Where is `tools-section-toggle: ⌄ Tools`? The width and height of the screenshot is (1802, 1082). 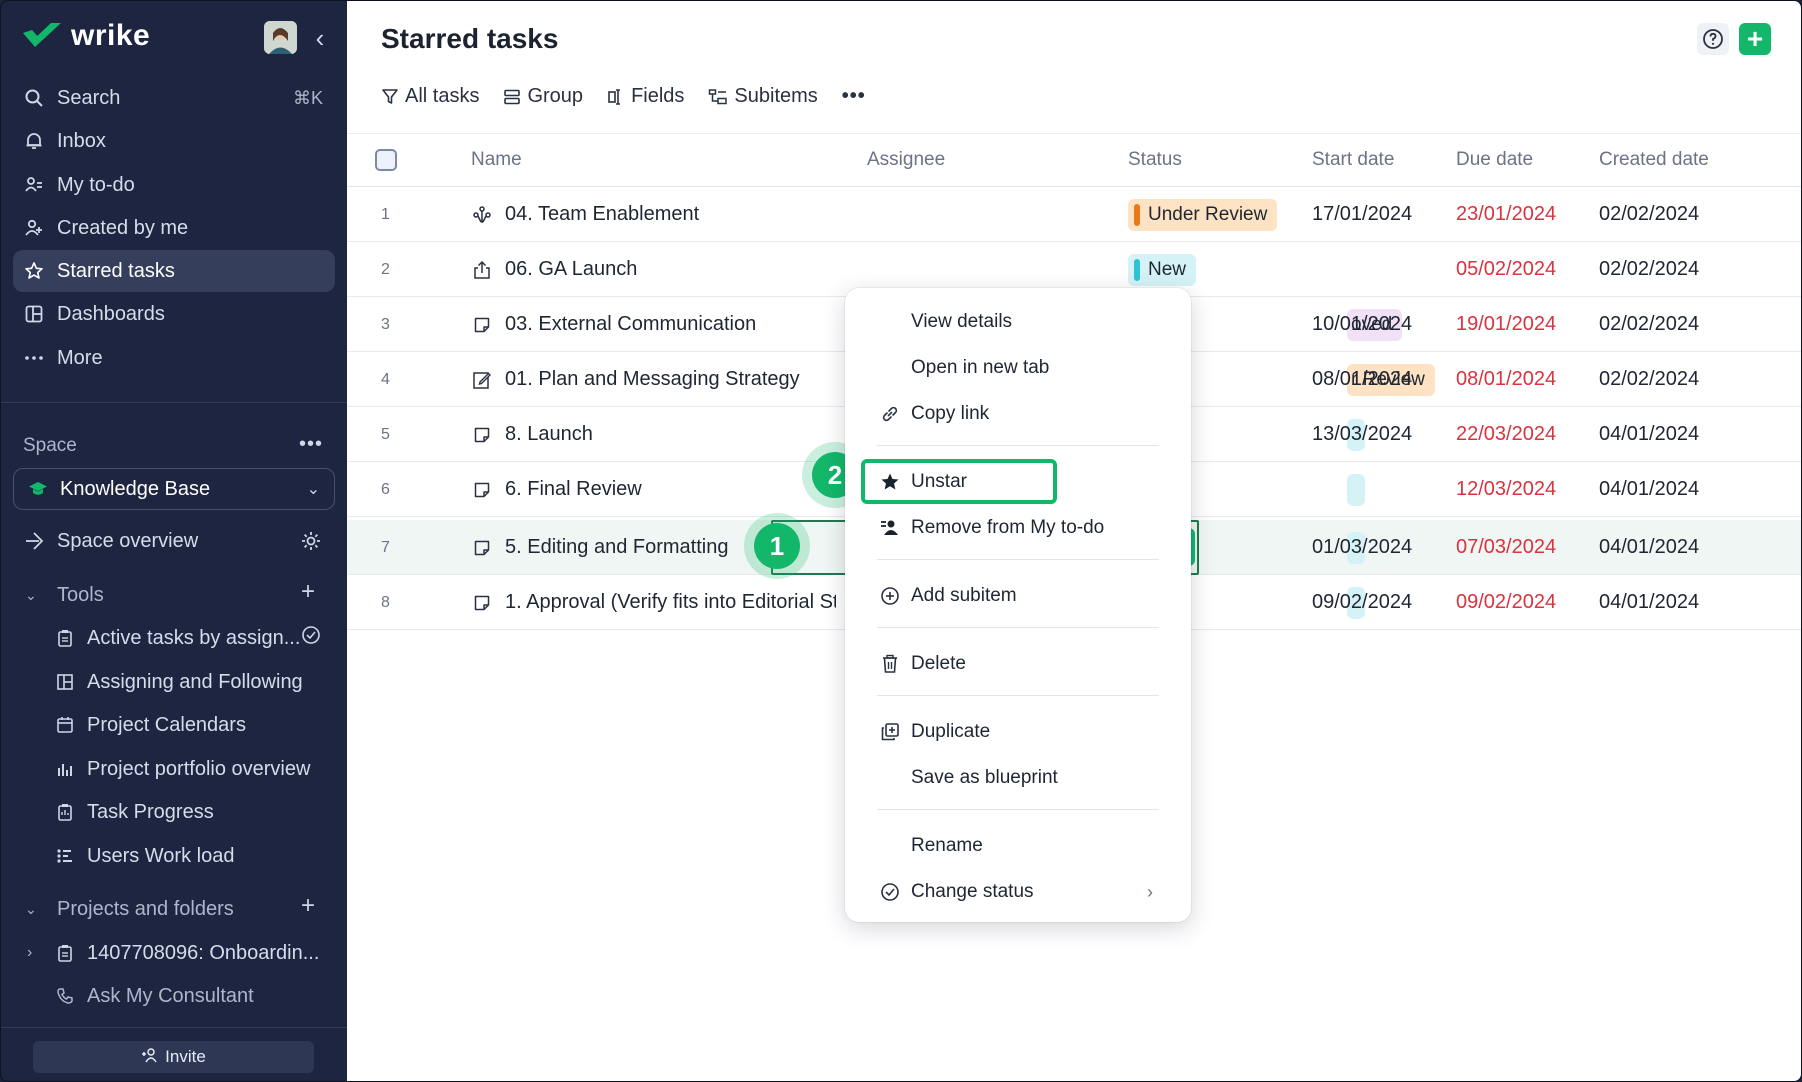 tools-section-toggle: ⌄ Tools is located at coordinates (64, 595).